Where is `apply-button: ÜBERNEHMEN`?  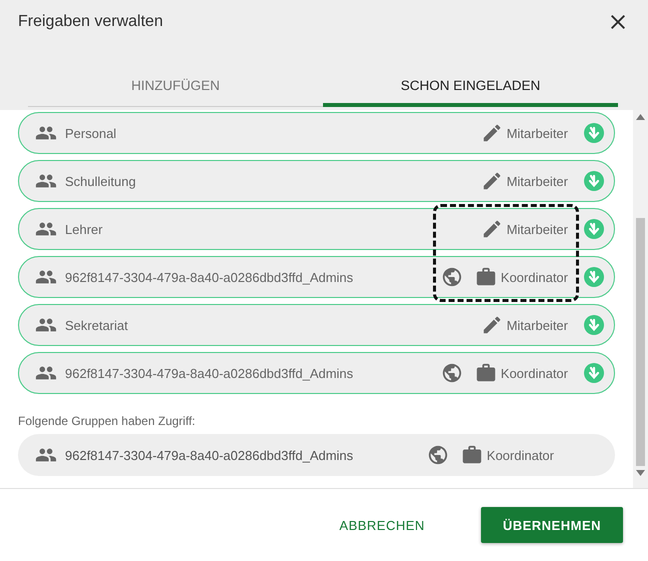
apply-button: ÜBERNEHMEN is located at coordinates (551, 525).